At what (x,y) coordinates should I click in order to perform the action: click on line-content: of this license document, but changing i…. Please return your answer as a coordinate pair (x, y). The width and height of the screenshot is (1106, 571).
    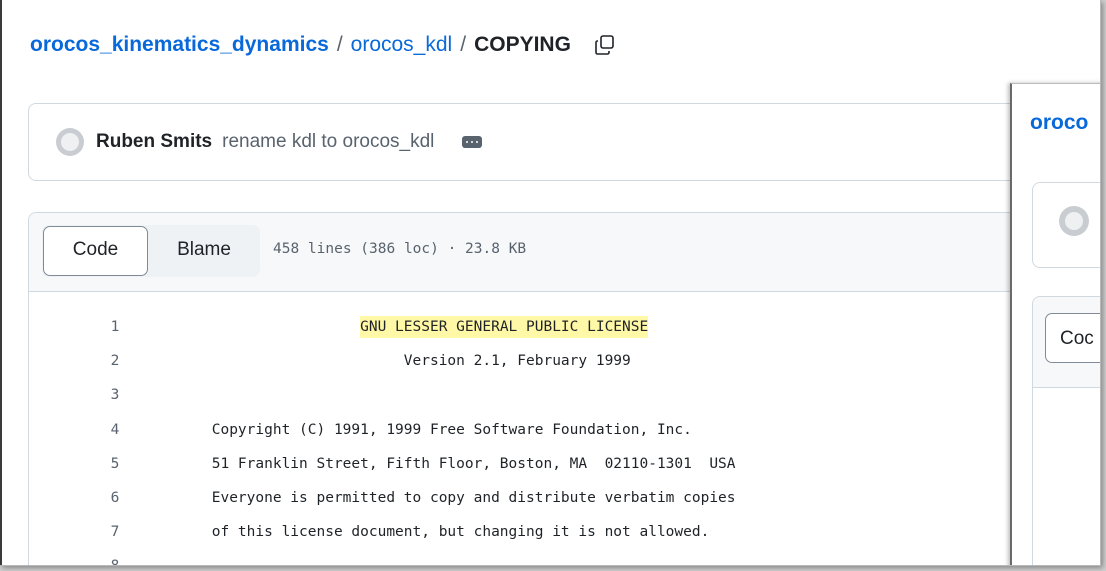
    Looking at the image, I should click on (456, 532).